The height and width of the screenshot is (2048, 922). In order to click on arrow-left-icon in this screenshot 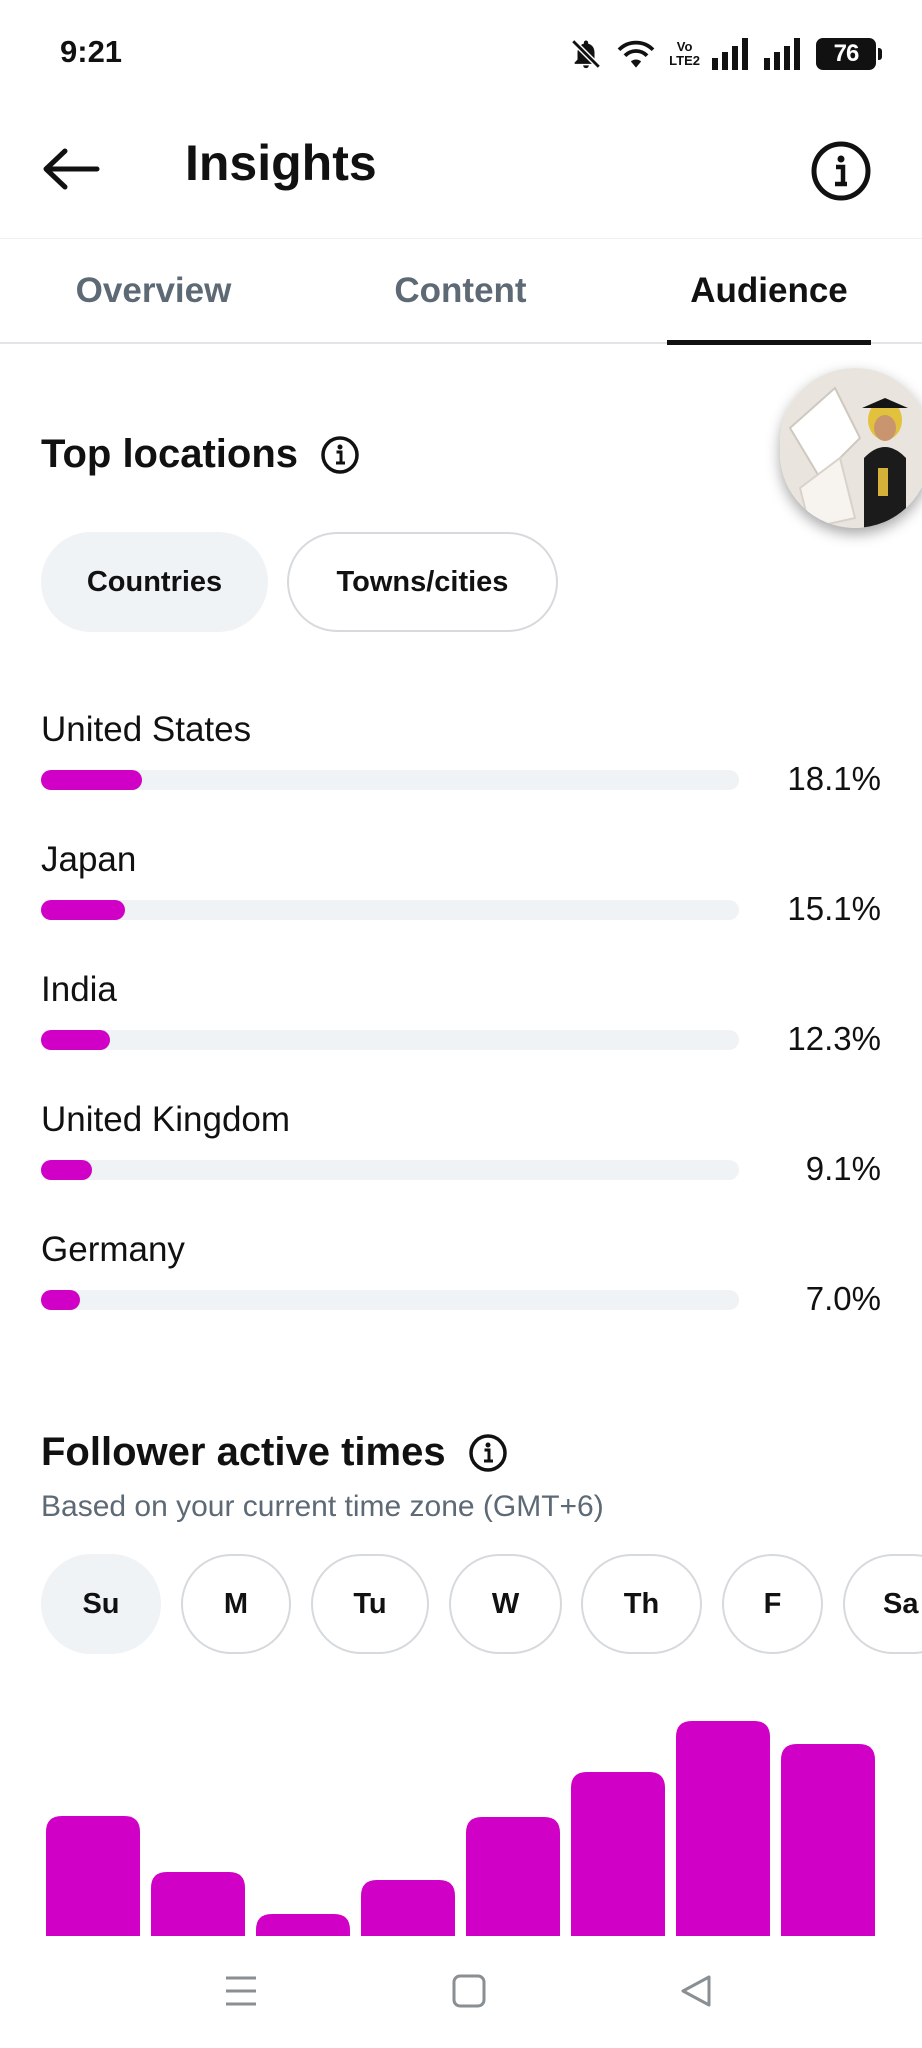, I will do `click(71, 169)`.